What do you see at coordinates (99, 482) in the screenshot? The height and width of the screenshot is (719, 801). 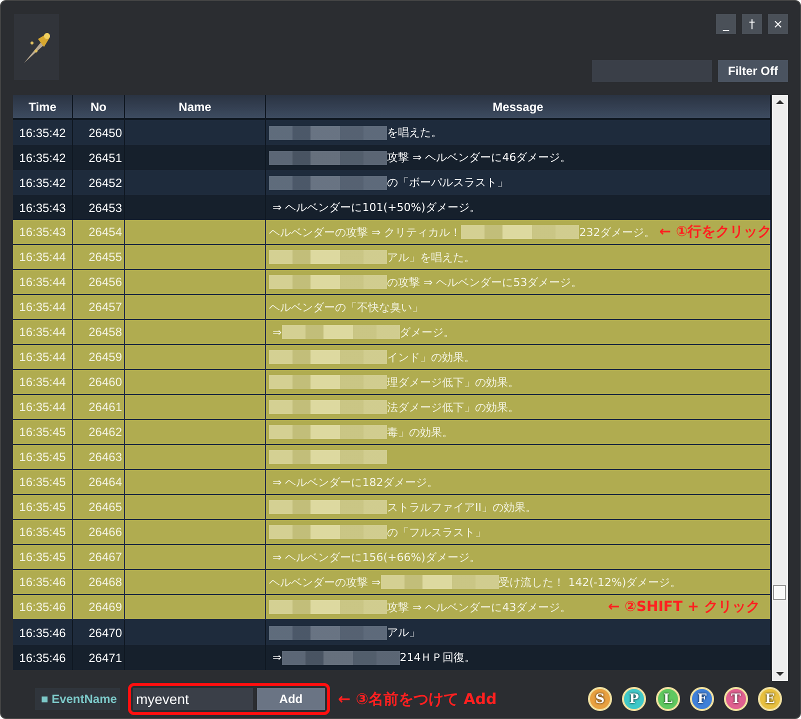 I see `number-cell: 26464` at bounding box center [99, 482].